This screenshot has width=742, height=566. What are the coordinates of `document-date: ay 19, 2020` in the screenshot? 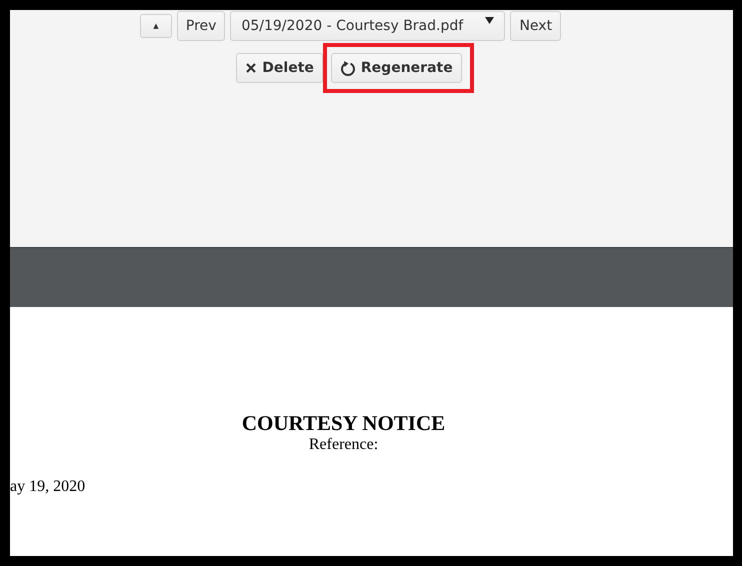 It's located at (48, 487).